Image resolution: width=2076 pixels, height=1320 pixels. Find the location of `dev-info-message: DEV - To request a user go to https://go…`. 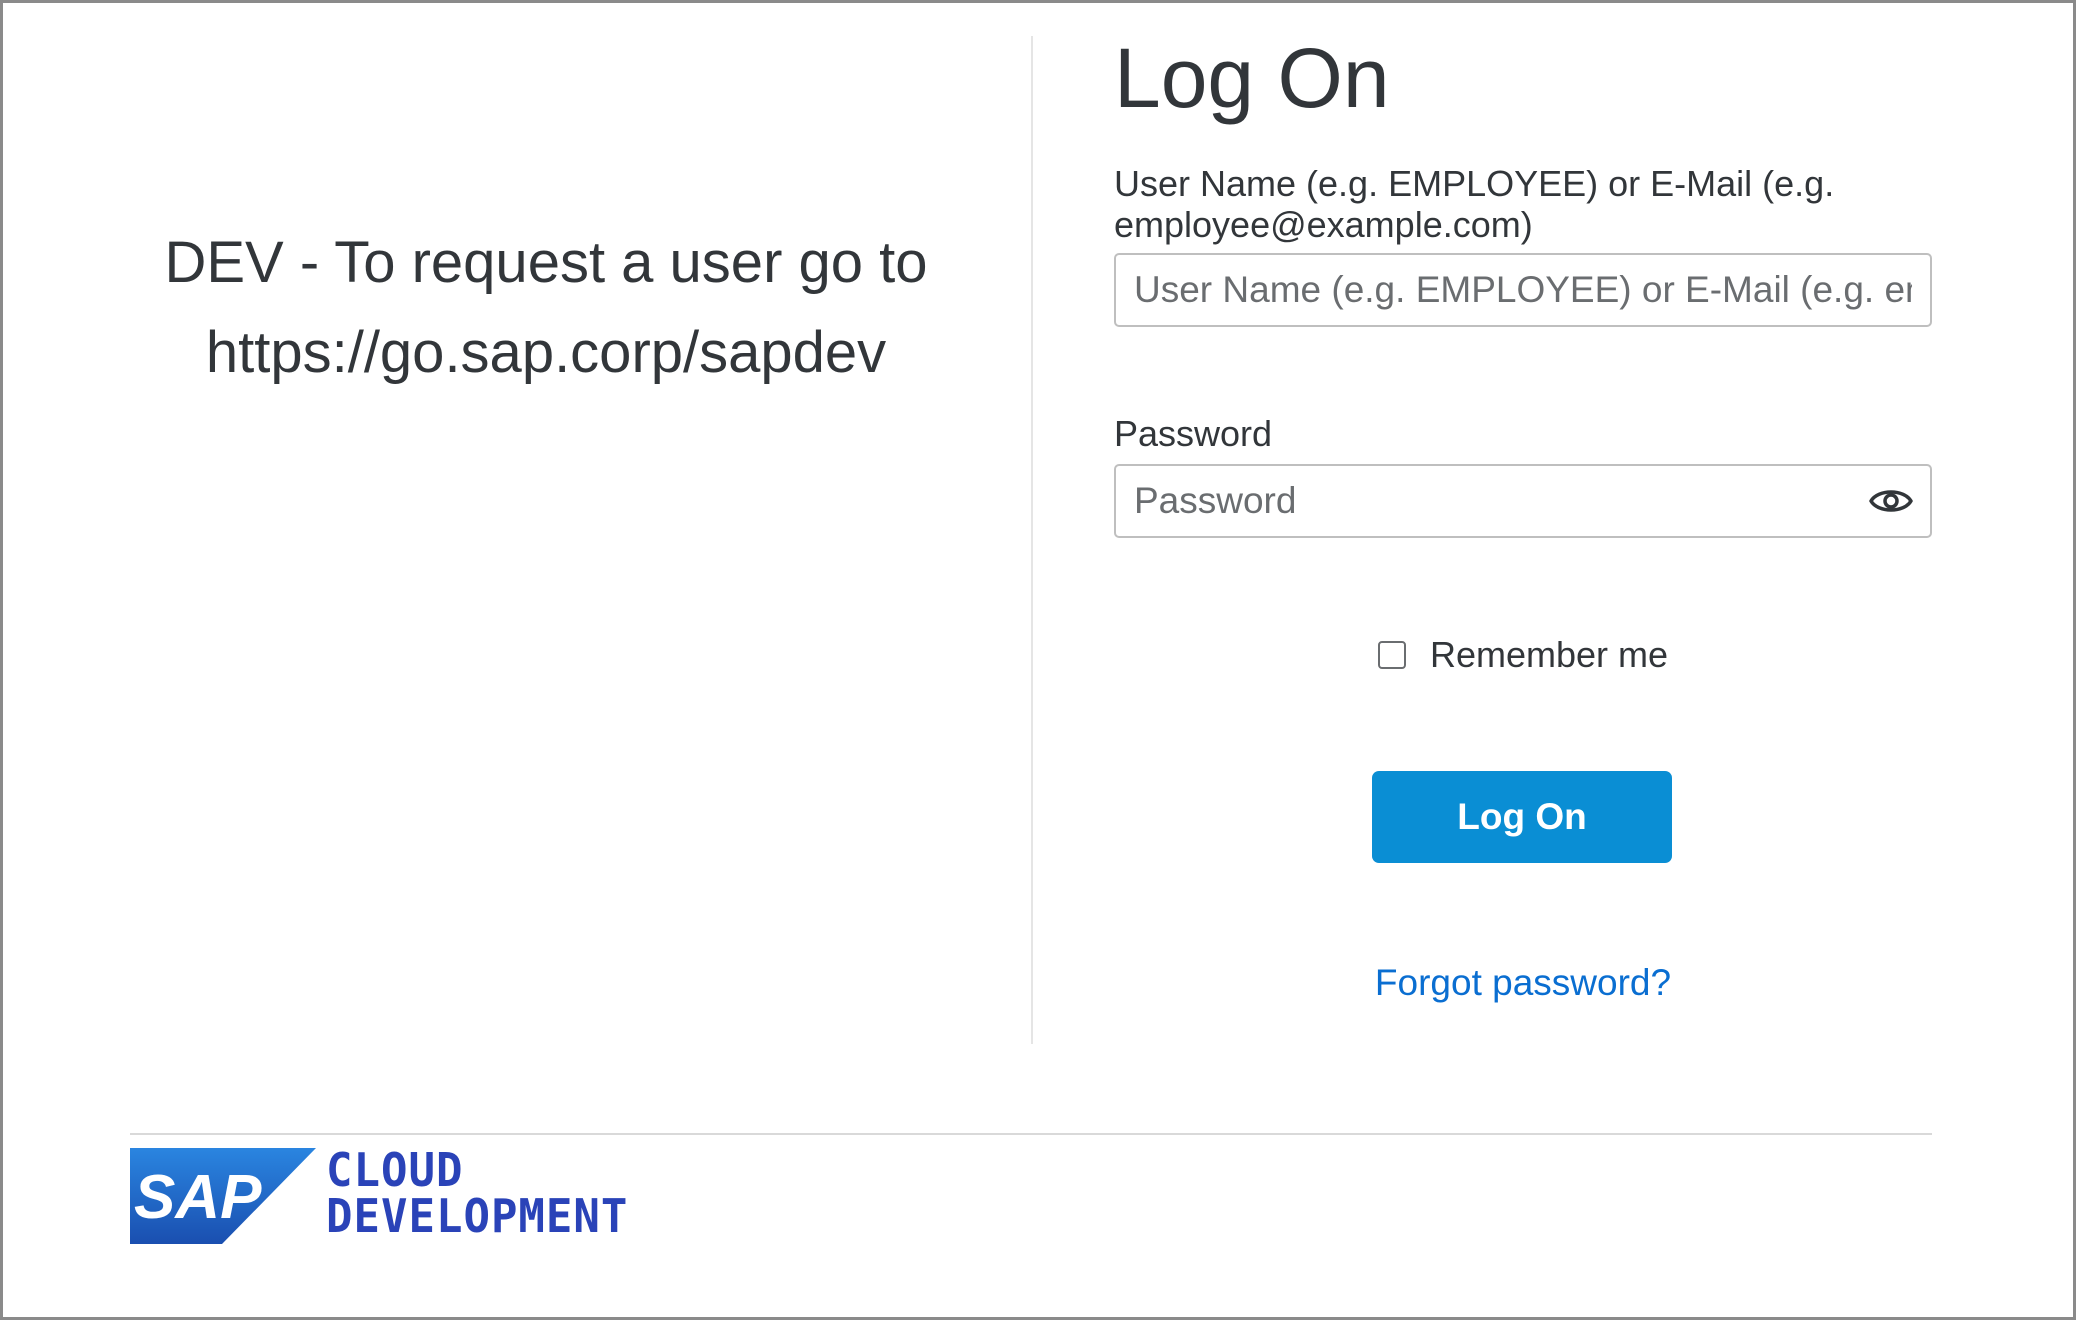

dev-info-message: DEV - To request a user go to https://go… is located at coordinates (546, 308).